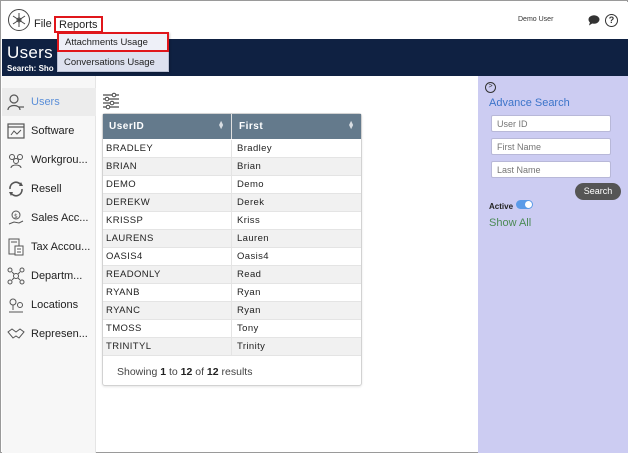 This screenshot has height=453, width=628. What do you see at coordinates (113, 42) in the screenshot?
I see `menu-item-attachments-usage: Attachments Usage` at bounding box center [113, 42].